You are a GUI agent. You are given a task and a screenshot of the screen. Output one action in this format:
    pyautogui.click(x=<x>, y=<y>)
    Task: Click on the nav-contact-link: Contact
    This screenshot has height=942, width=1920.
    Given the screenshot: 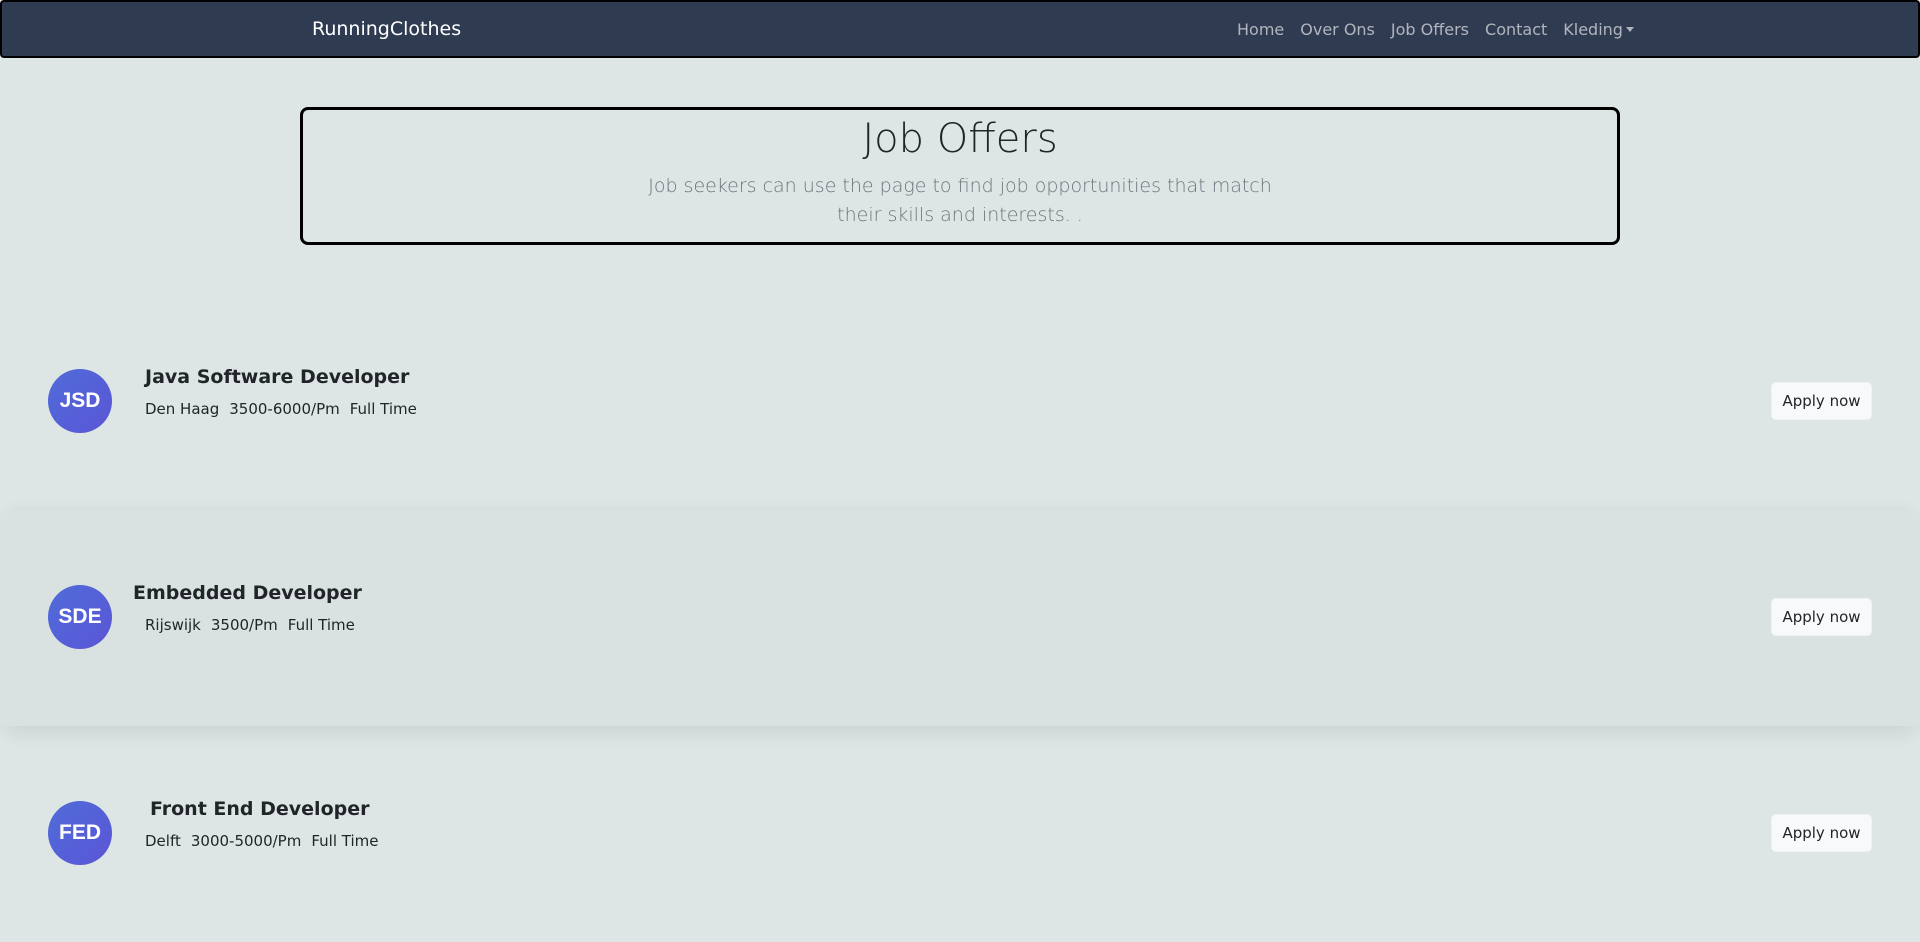 What is the action you would take?
    pyautogui.click(x=1516, y=29)
    